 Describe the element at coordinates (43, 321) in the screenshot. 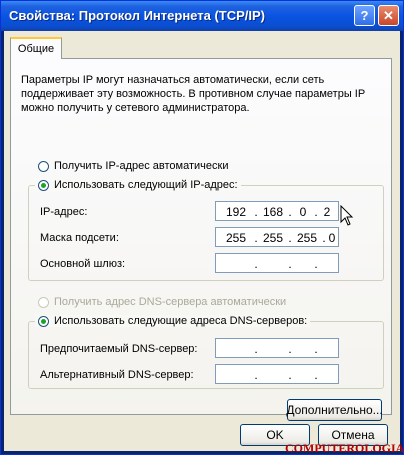

I see `dns-manual-radio-icon` at that location.